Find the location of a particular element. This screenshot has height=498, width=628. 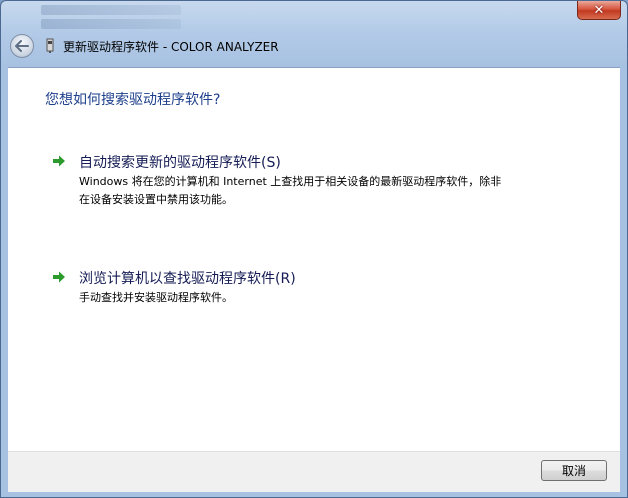

background-window-strip is located at coordinates (111, 16).